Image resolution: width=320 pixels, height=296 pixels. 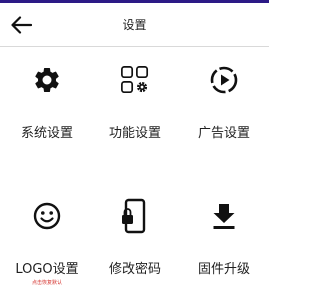 I want to click on tile-label: 广告设置, so click(x=223, y=133).